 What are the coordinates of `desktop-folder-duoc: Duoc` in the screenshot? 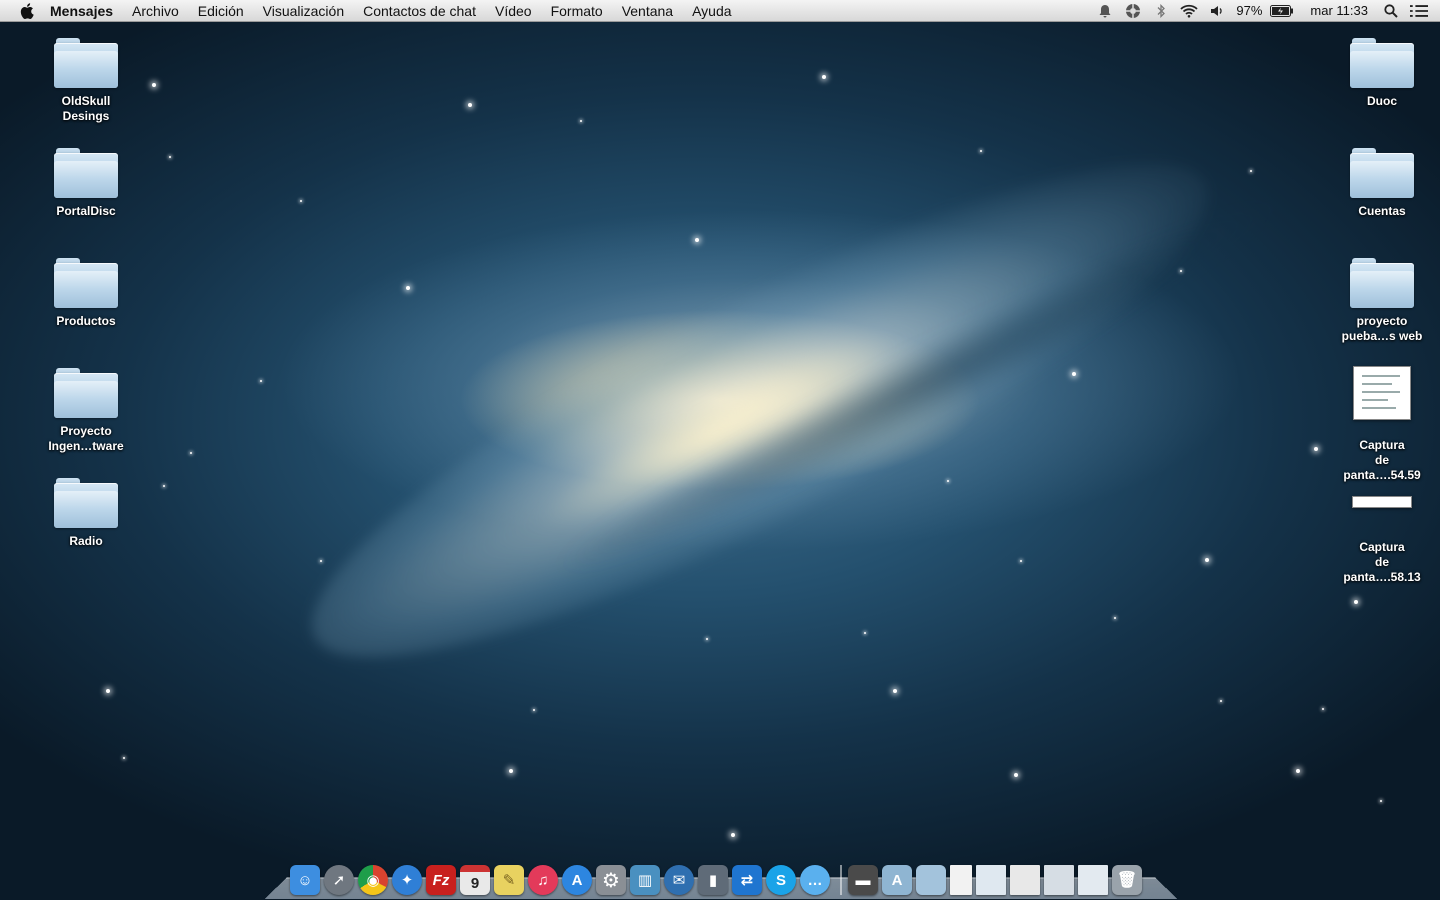 It's located at (1382, 73).